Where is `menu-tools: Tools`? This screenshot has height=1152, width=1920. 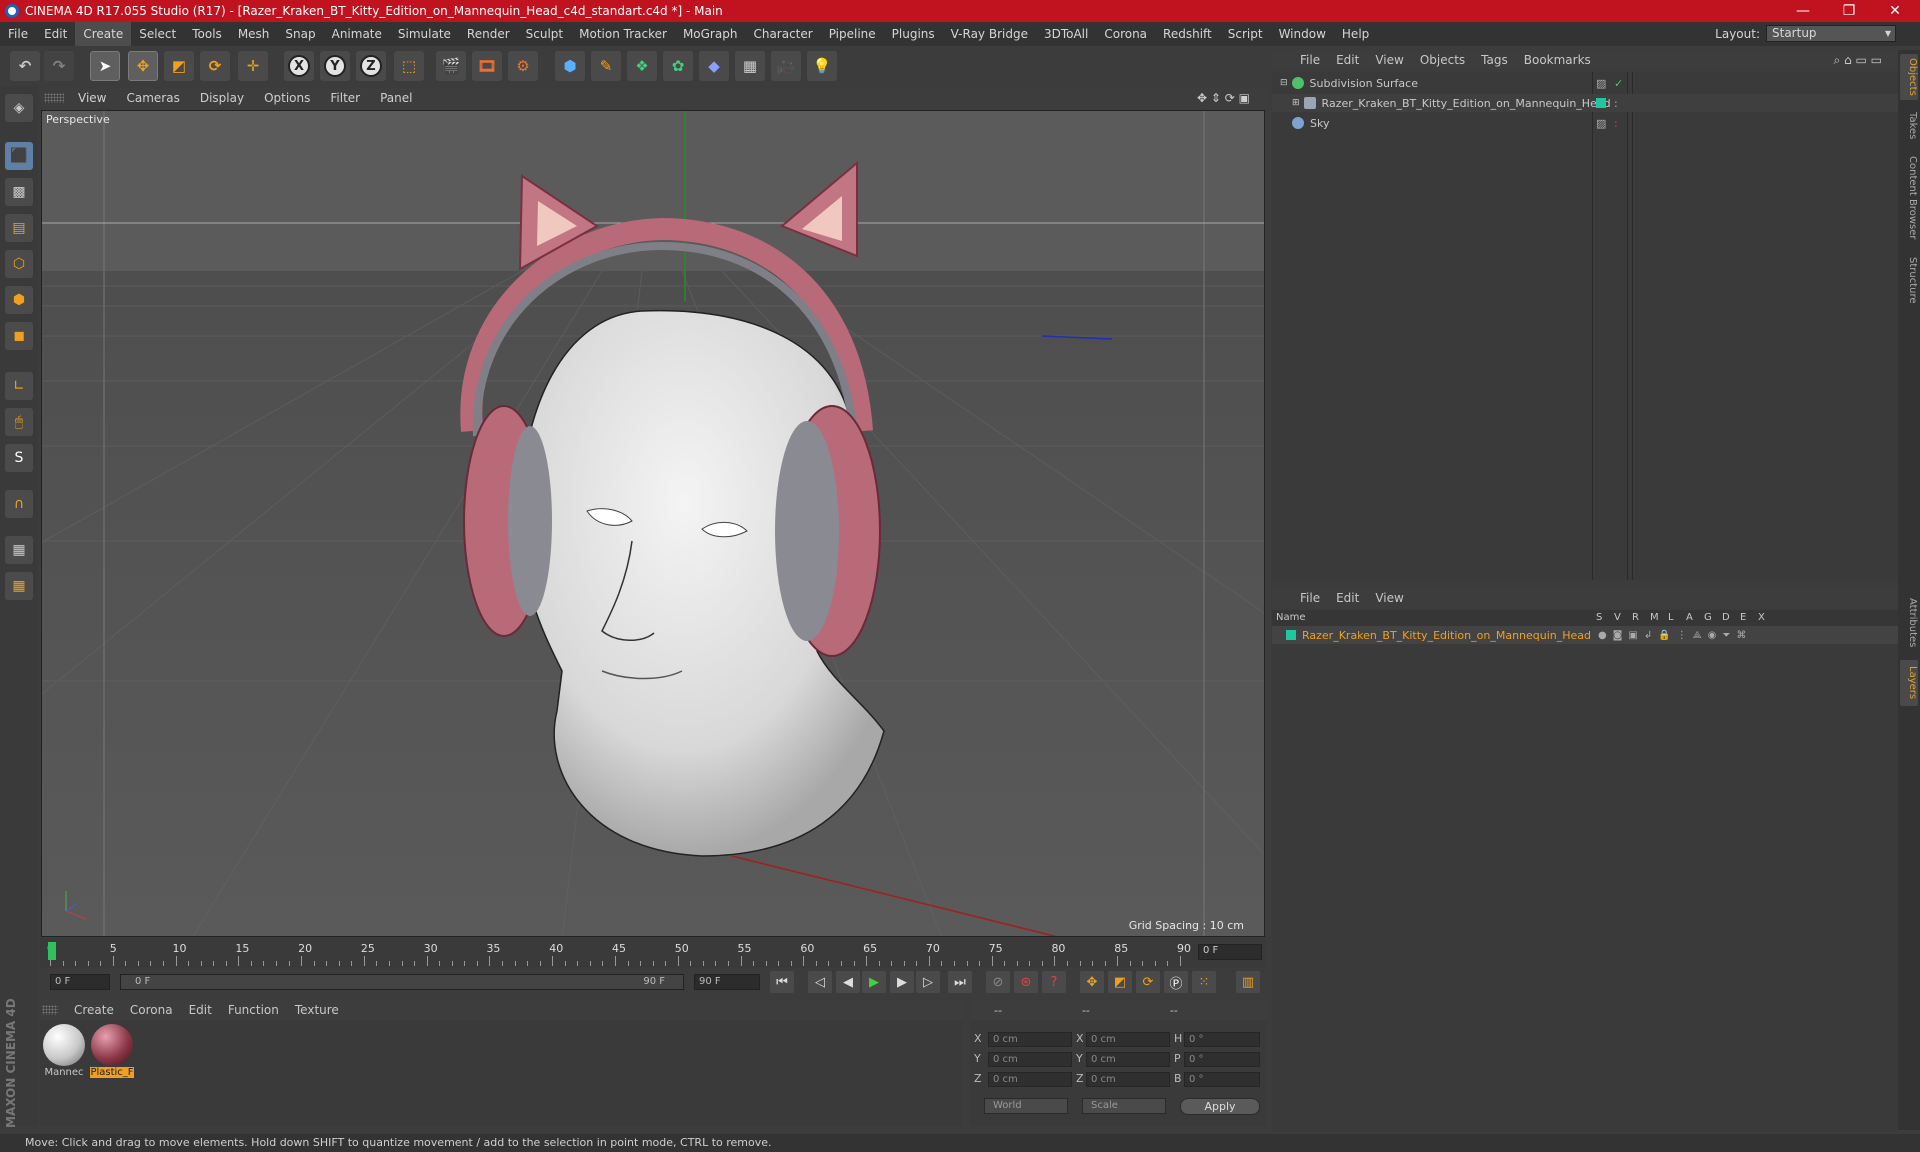
menu-tools: Tools is located at coordinates (207, 34).